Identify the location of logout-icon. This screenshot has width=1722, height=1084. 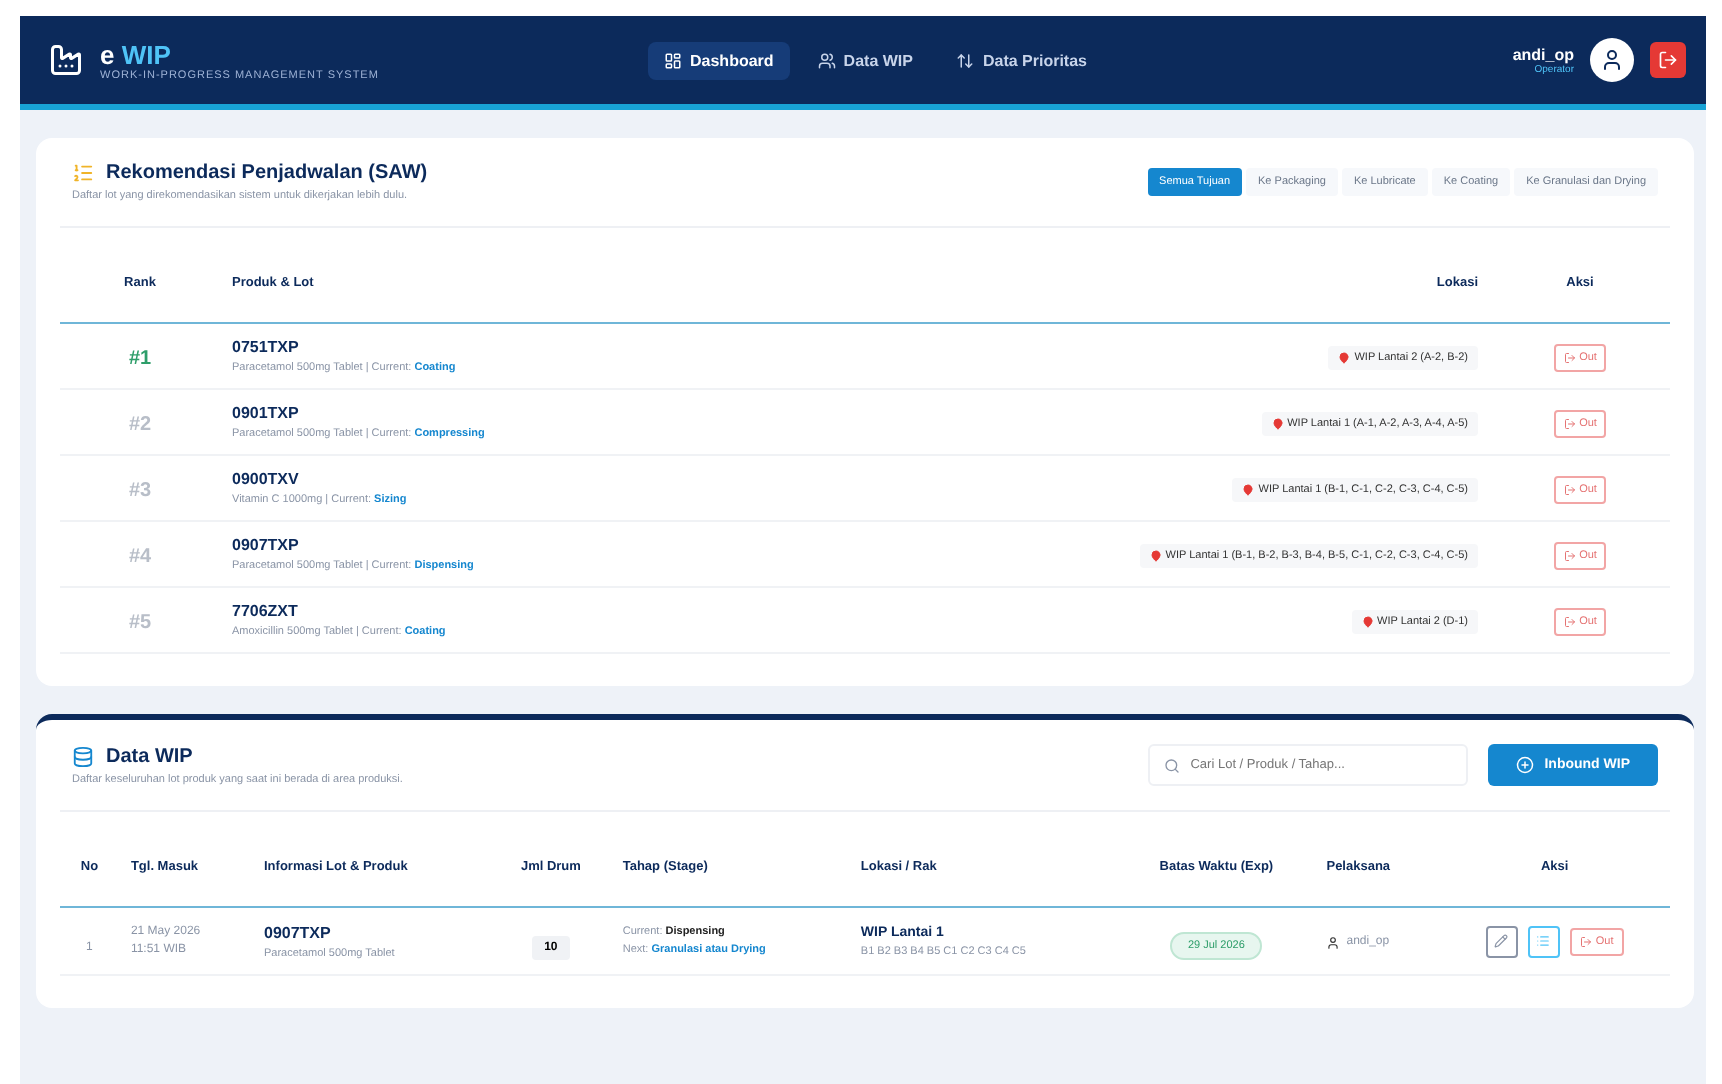
(1668, 60).